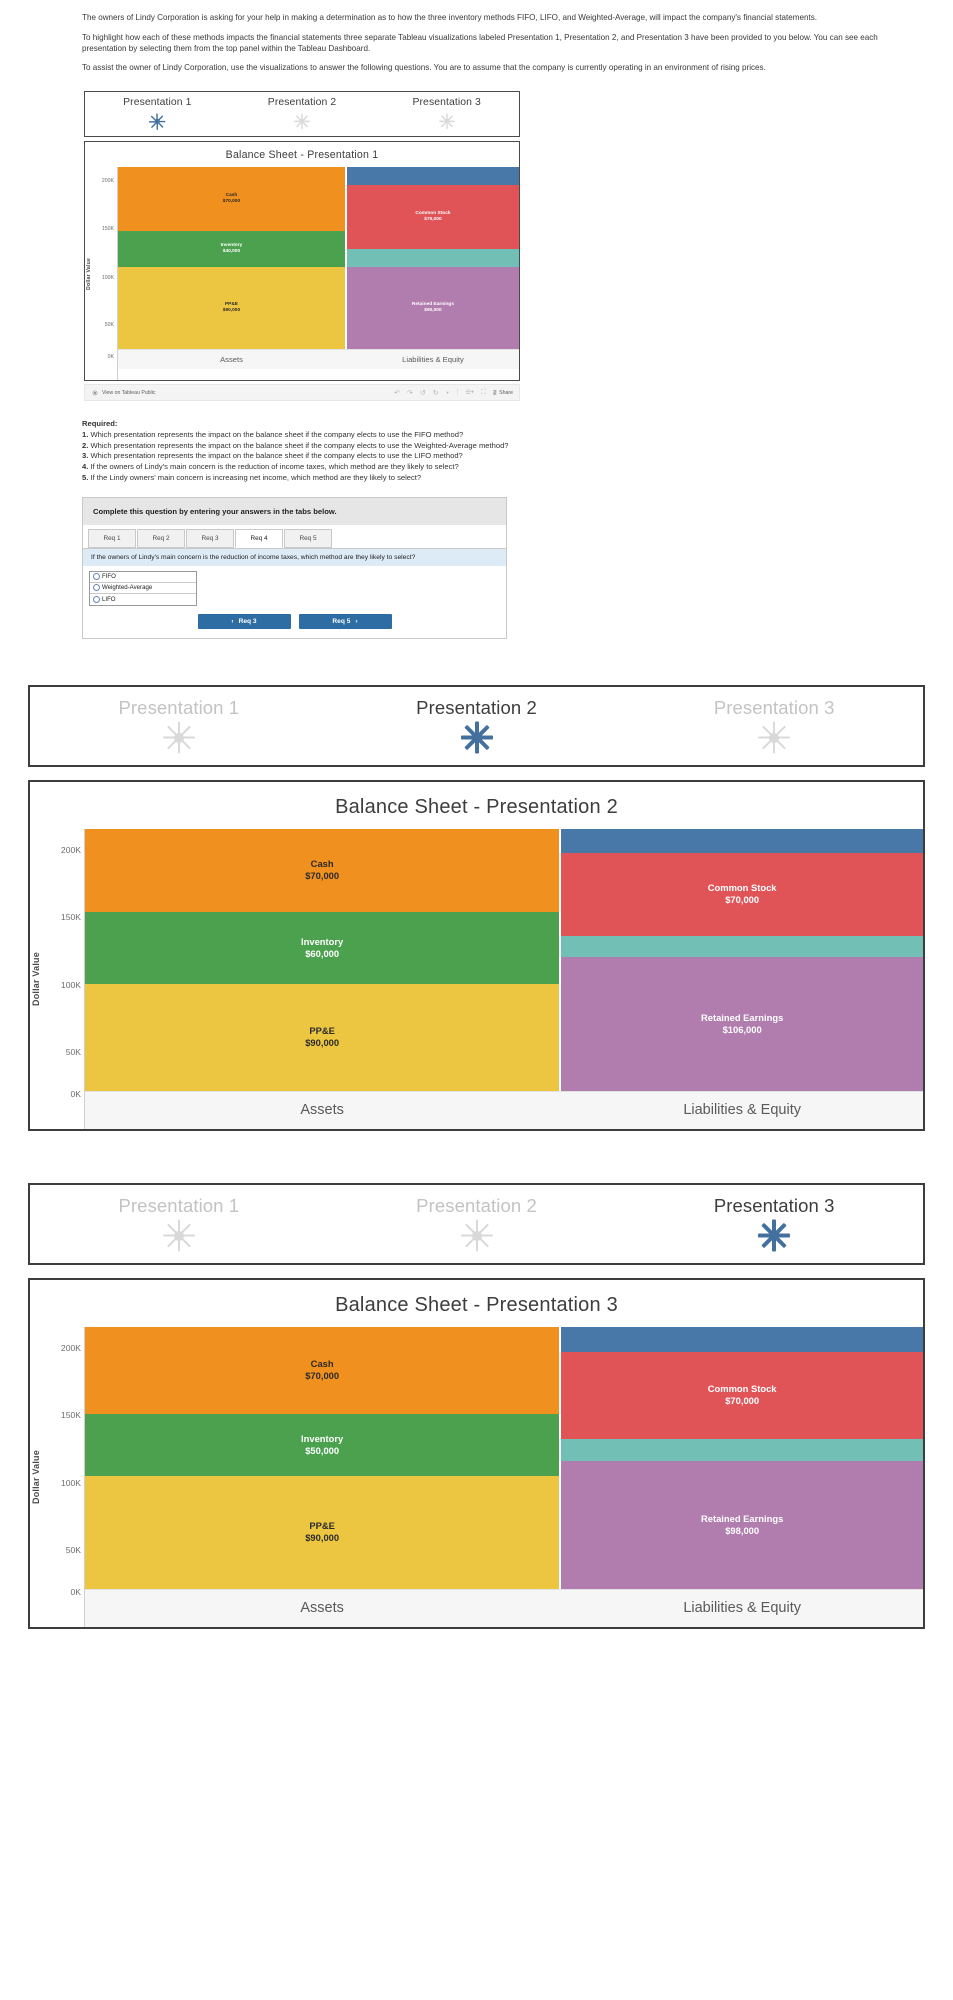 The image size is (953, 2000). What do you see at coordinates (129, 392) in the screenshot?
I see `view-on-tableau-public-label: View on Tableau Public` at bounding box center [129, 392].